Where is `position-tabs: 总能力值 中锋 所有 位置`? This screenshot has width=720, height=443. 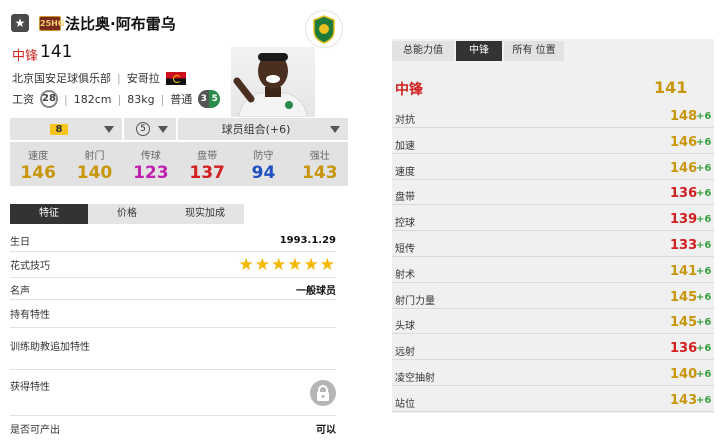
position-tabs: 总能力值 中锋 所有 位置 is located at coordinates (478, 51).